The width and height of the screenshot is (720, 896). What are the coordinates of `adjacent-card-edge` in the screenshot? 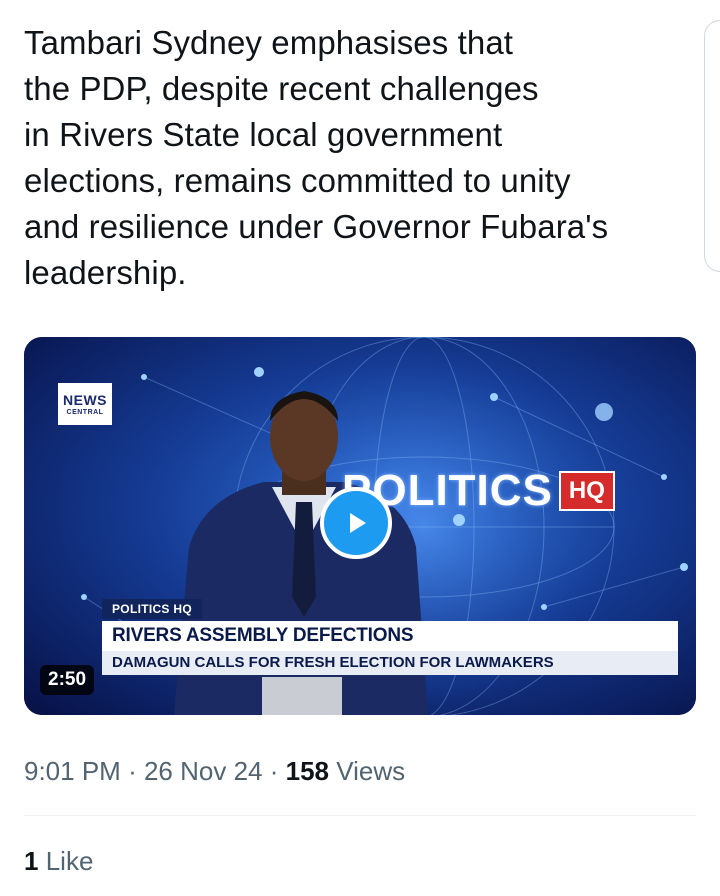 It's located at (712, 146).